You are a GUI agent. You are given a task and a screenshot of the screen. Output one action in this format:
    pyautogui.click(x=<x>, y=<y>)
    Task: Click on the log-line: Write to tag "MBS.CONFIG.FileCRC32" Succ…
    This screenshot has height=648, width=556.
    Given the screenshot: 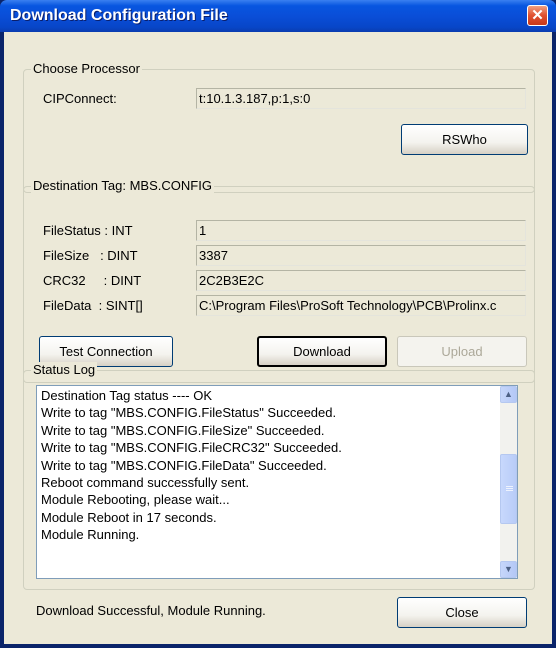 What is the action you would take?
    pyautogui.click(x=191, y=448)
    